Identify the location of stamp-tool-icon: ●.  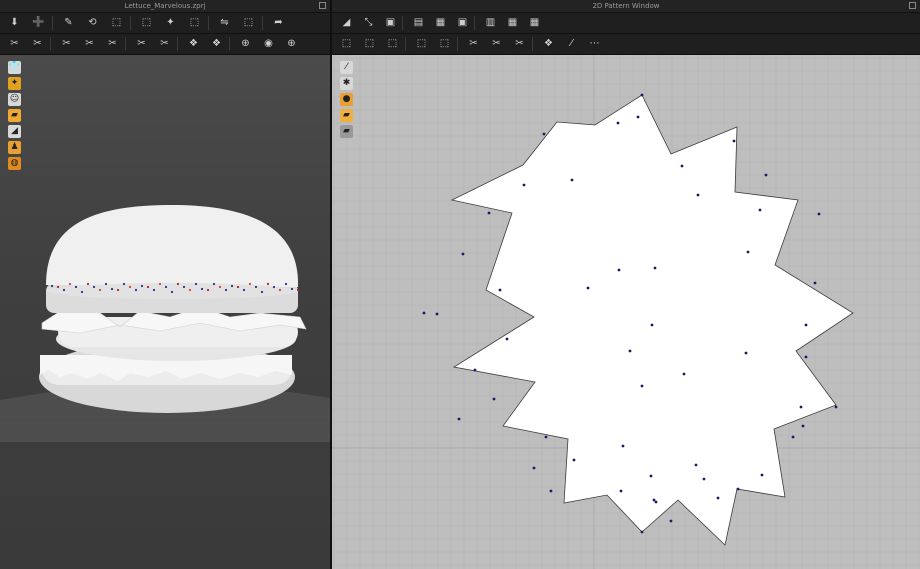
(346, 99).